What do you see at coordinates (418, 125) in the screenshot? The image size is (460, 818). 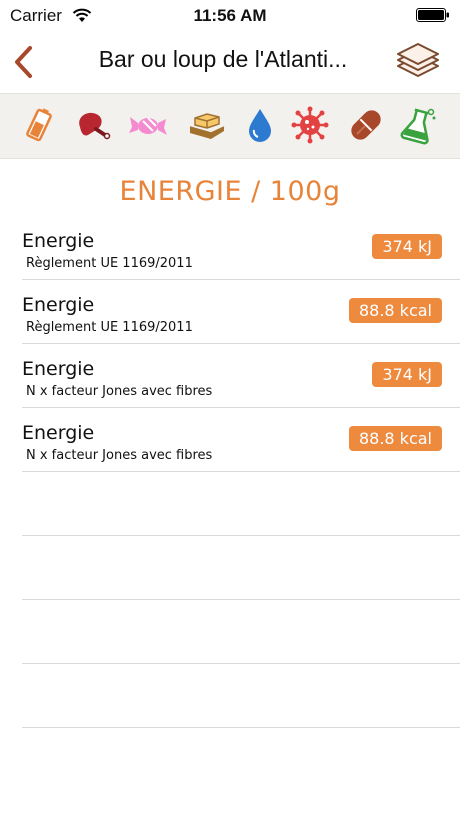 I see `flask-icon` at bounding box center [418, 125].